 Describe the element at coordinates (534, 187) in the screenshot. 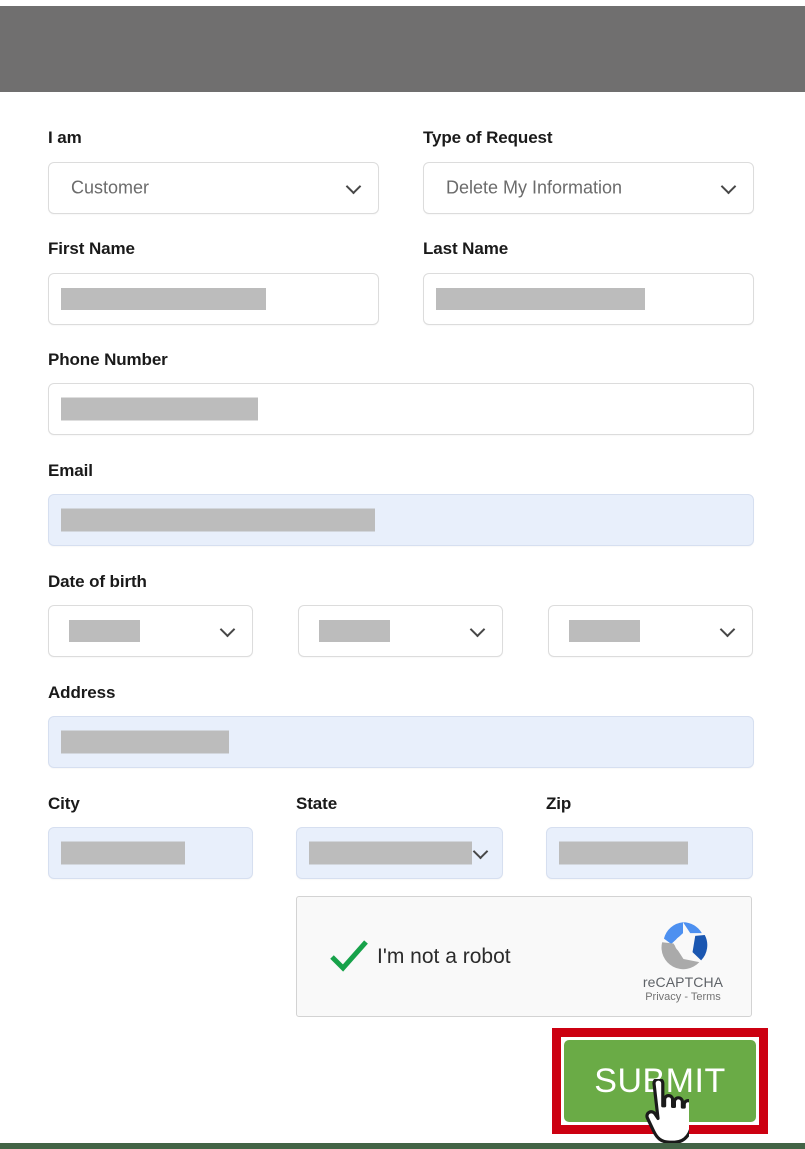

I see `select-type-of-request-value: Delete My Information` at that location.